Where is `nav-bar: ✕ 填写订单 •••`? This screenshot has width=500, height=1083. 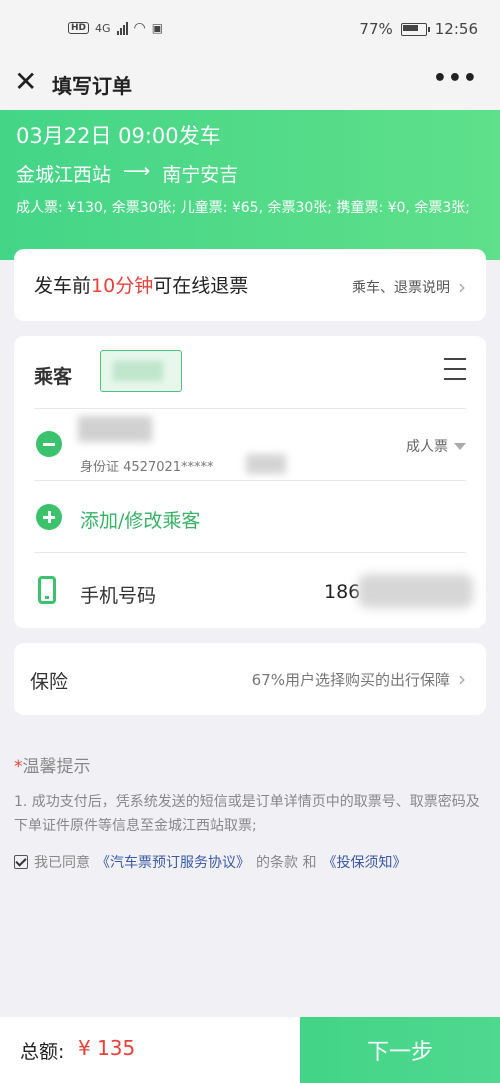
nav-bar: ✕ 填写订单 ••• is located at coordinates (250, 85).